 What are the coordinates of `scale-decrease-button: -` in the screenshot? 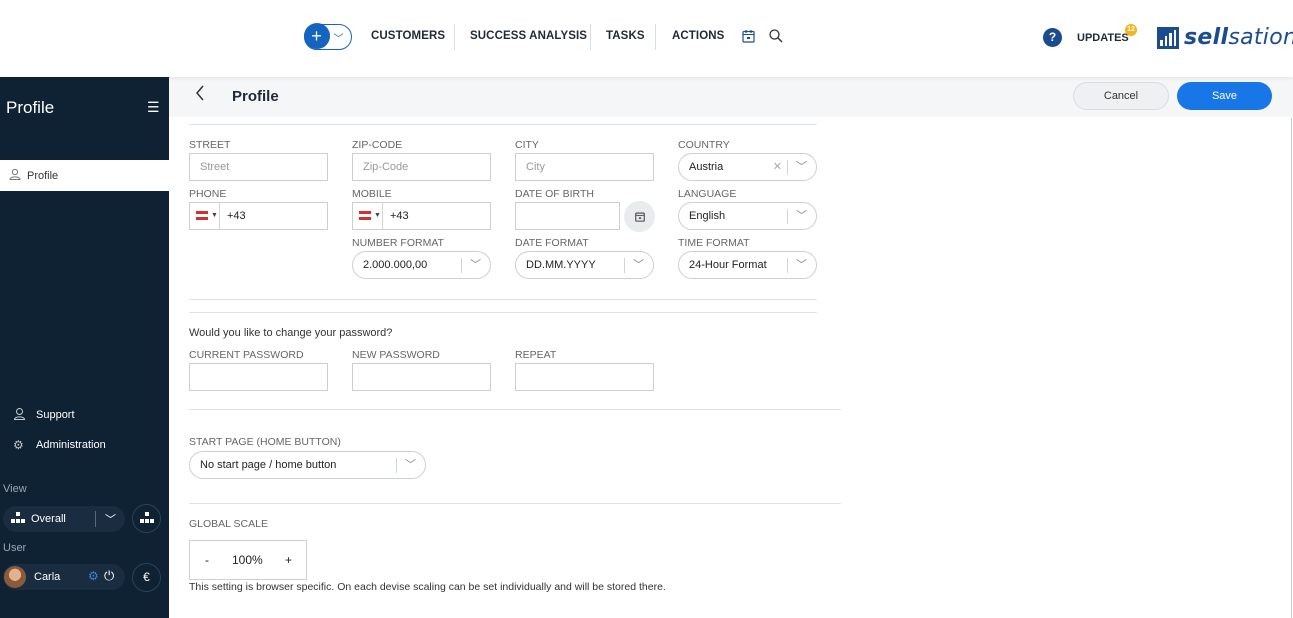 It's located at (207, 560).